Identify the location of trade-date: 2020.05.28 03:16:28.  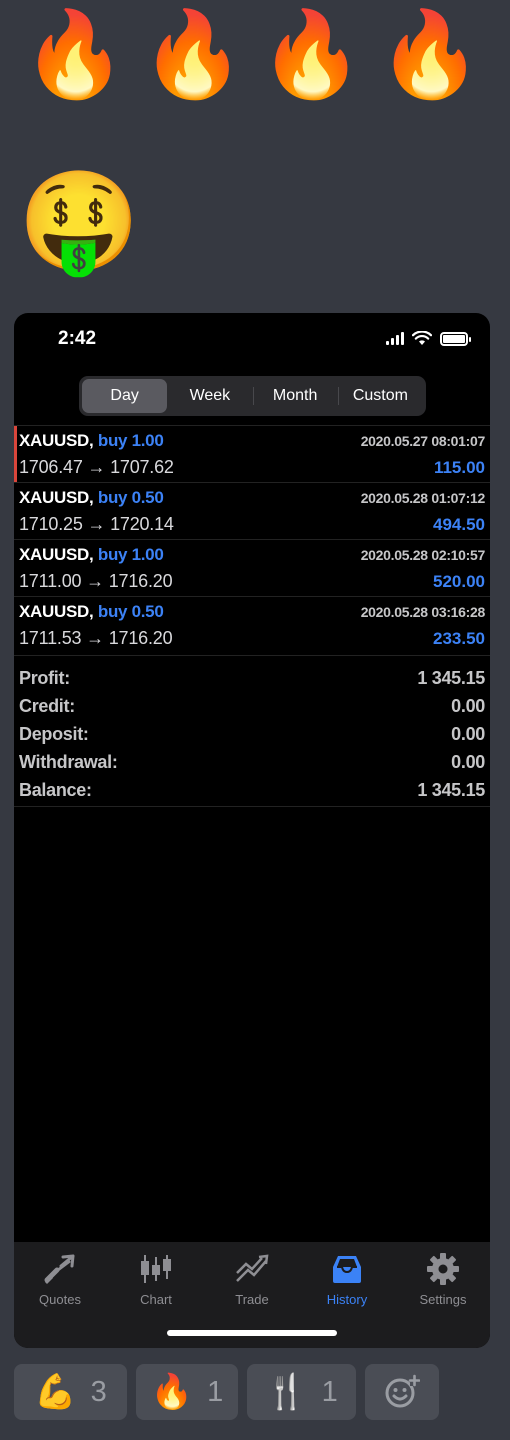
(423, 612).